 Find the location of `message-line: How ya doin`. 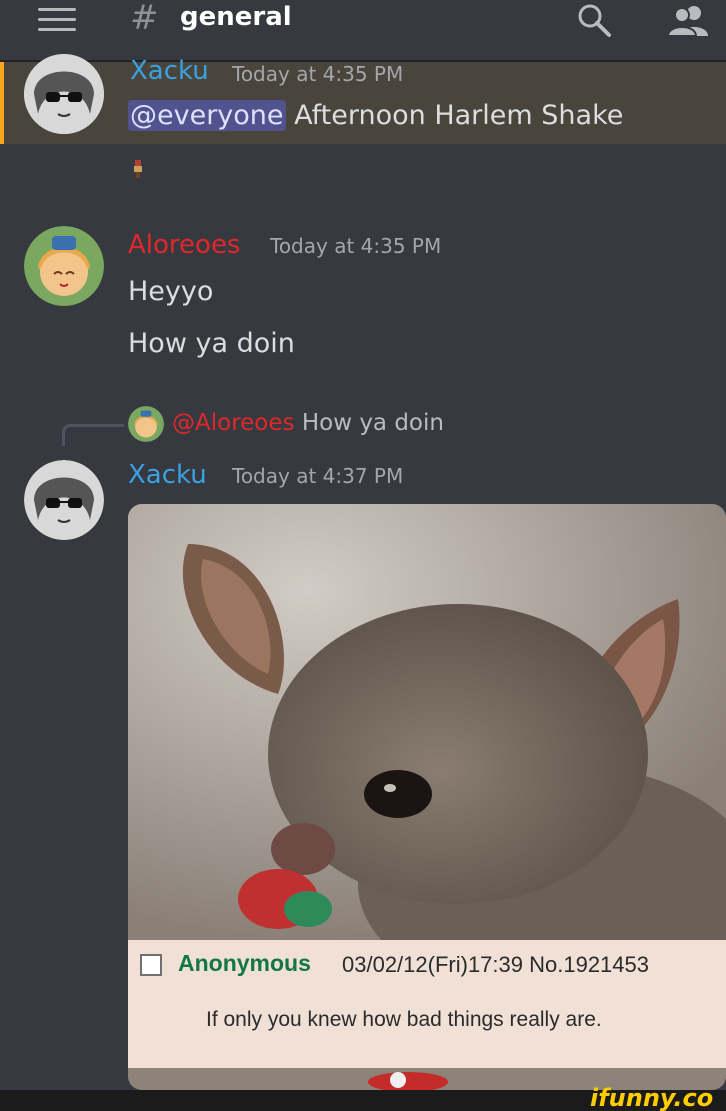

message-line: How ya doin is located at coordinates (211, 343).